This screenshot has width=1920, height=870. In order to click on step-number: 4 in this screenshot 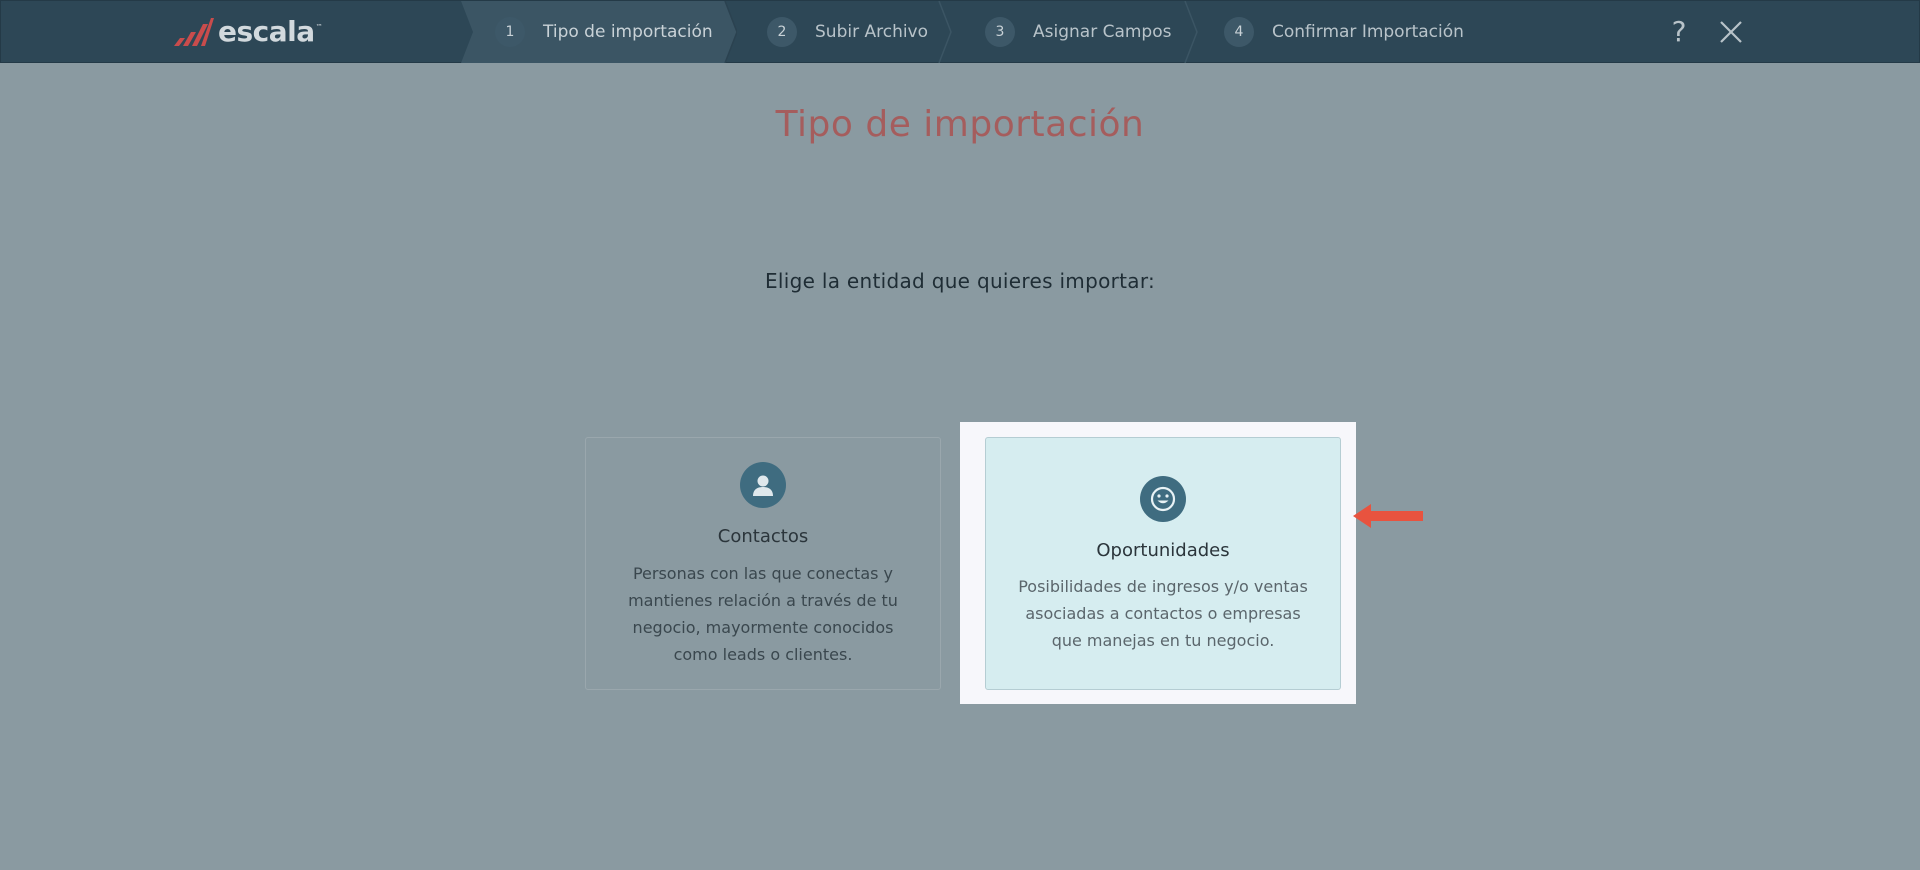, I will do `click(1239, 32)`.